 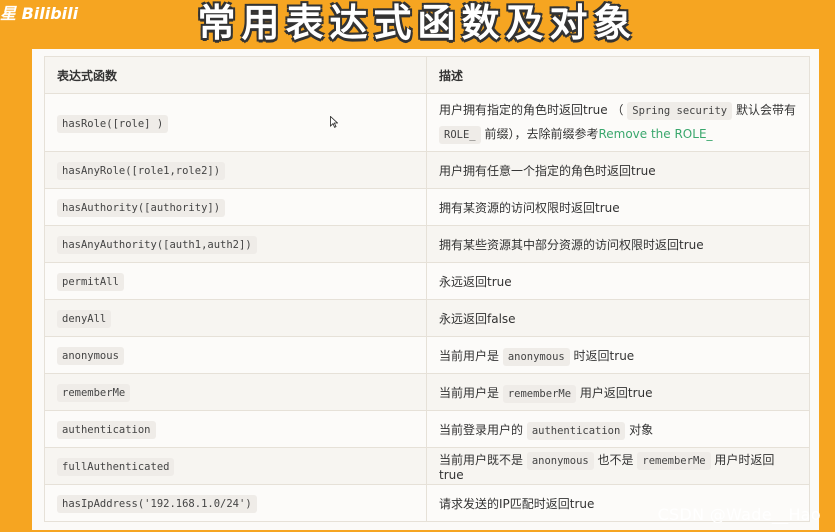 I want to click on desc-cell: 当前用户是 anonymous 时返回true, so click(x=618, y=355).